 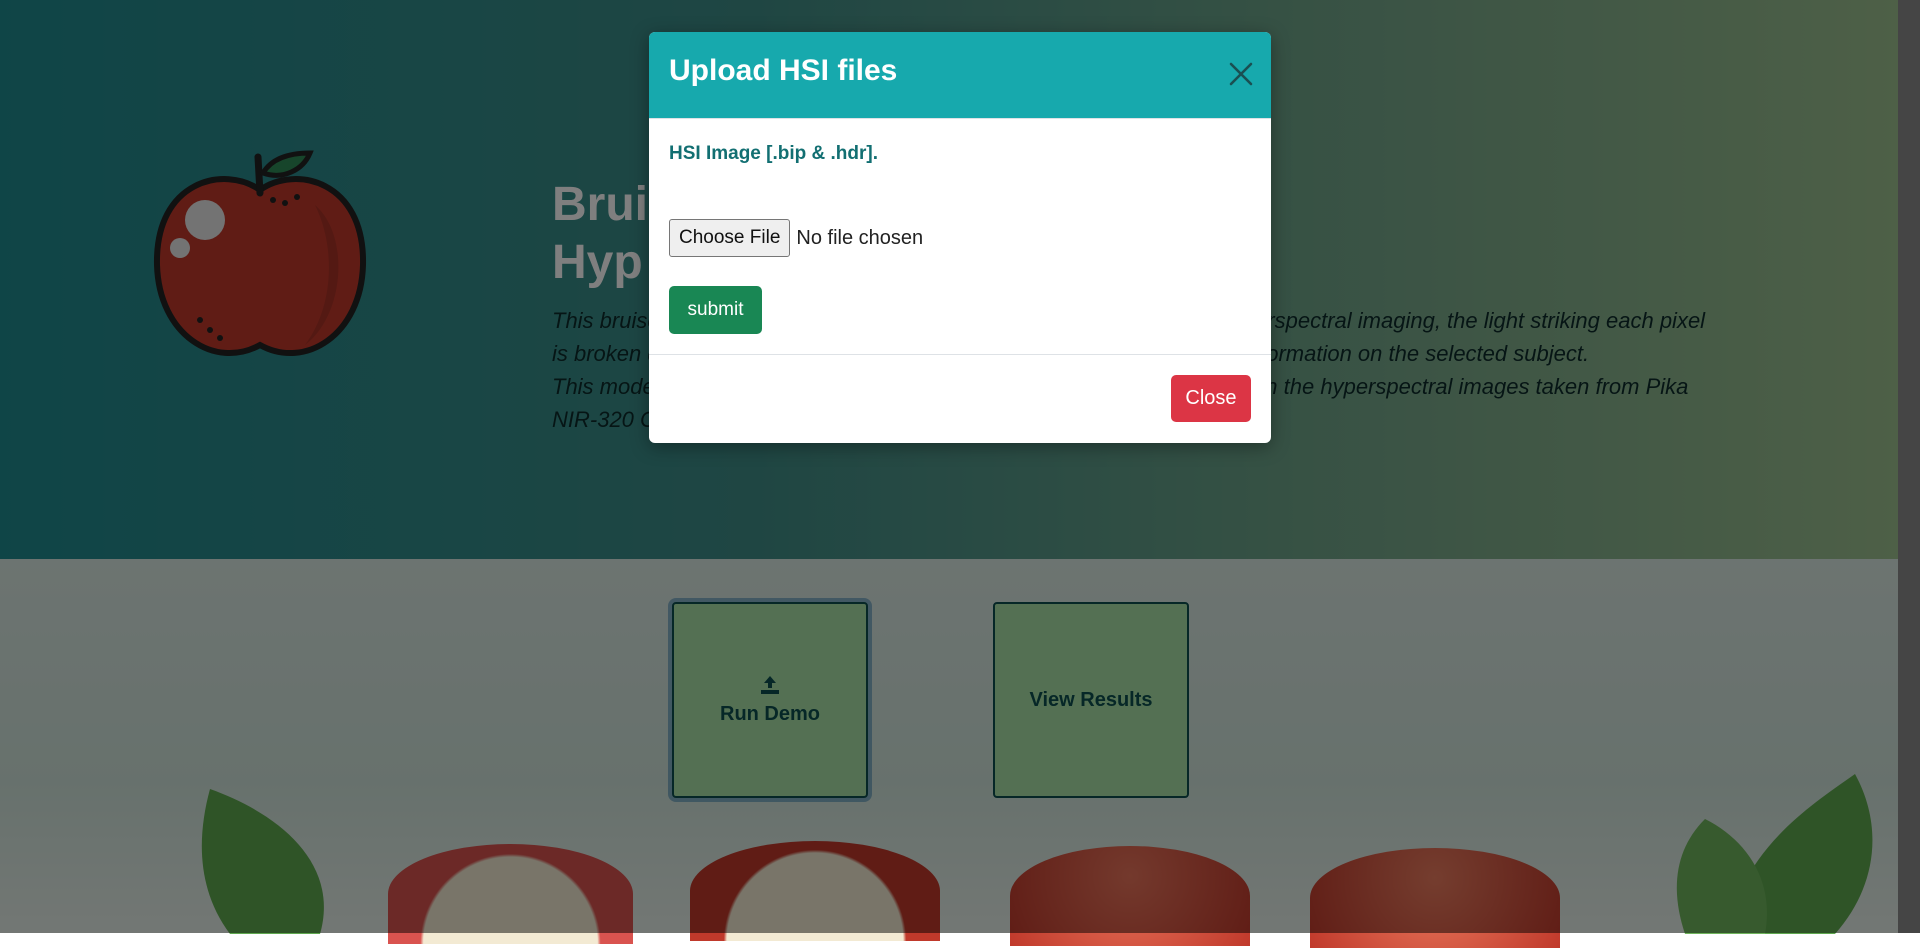 What do you see at coordinates (783, 70) in the screenshot?
I see `modal-title: Upload HSI files` at bounding box center [783, 70].